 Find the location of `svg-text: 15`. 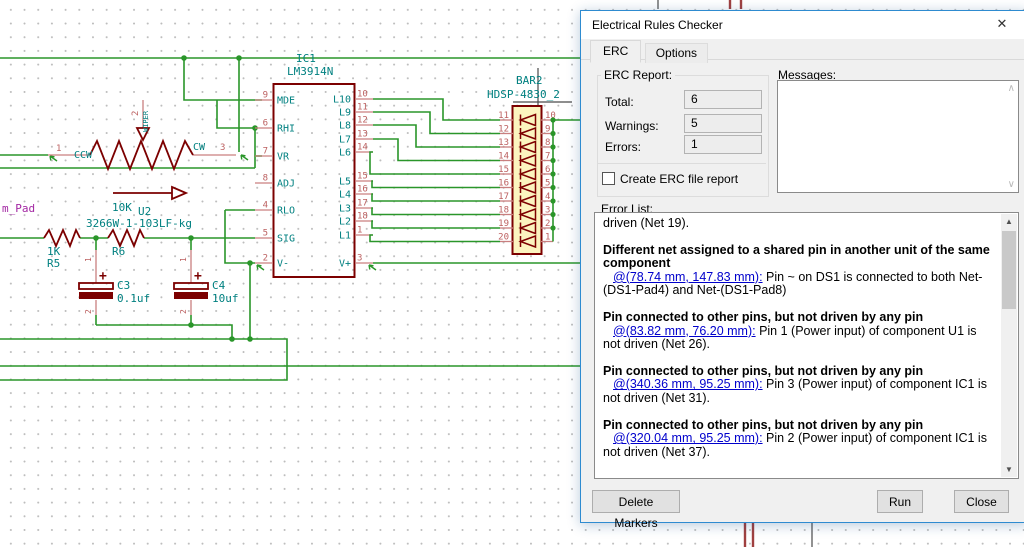

svg-text: 15 is located at coordinates (503, 170).